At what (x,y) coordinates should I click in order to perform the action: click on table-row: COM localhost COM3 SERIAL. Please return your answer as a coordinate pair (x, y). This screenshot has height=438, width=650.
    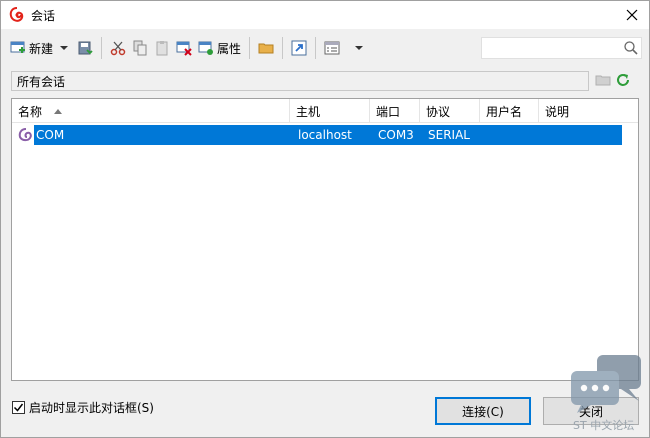
    Looking at the image, I should click on (328, 135).